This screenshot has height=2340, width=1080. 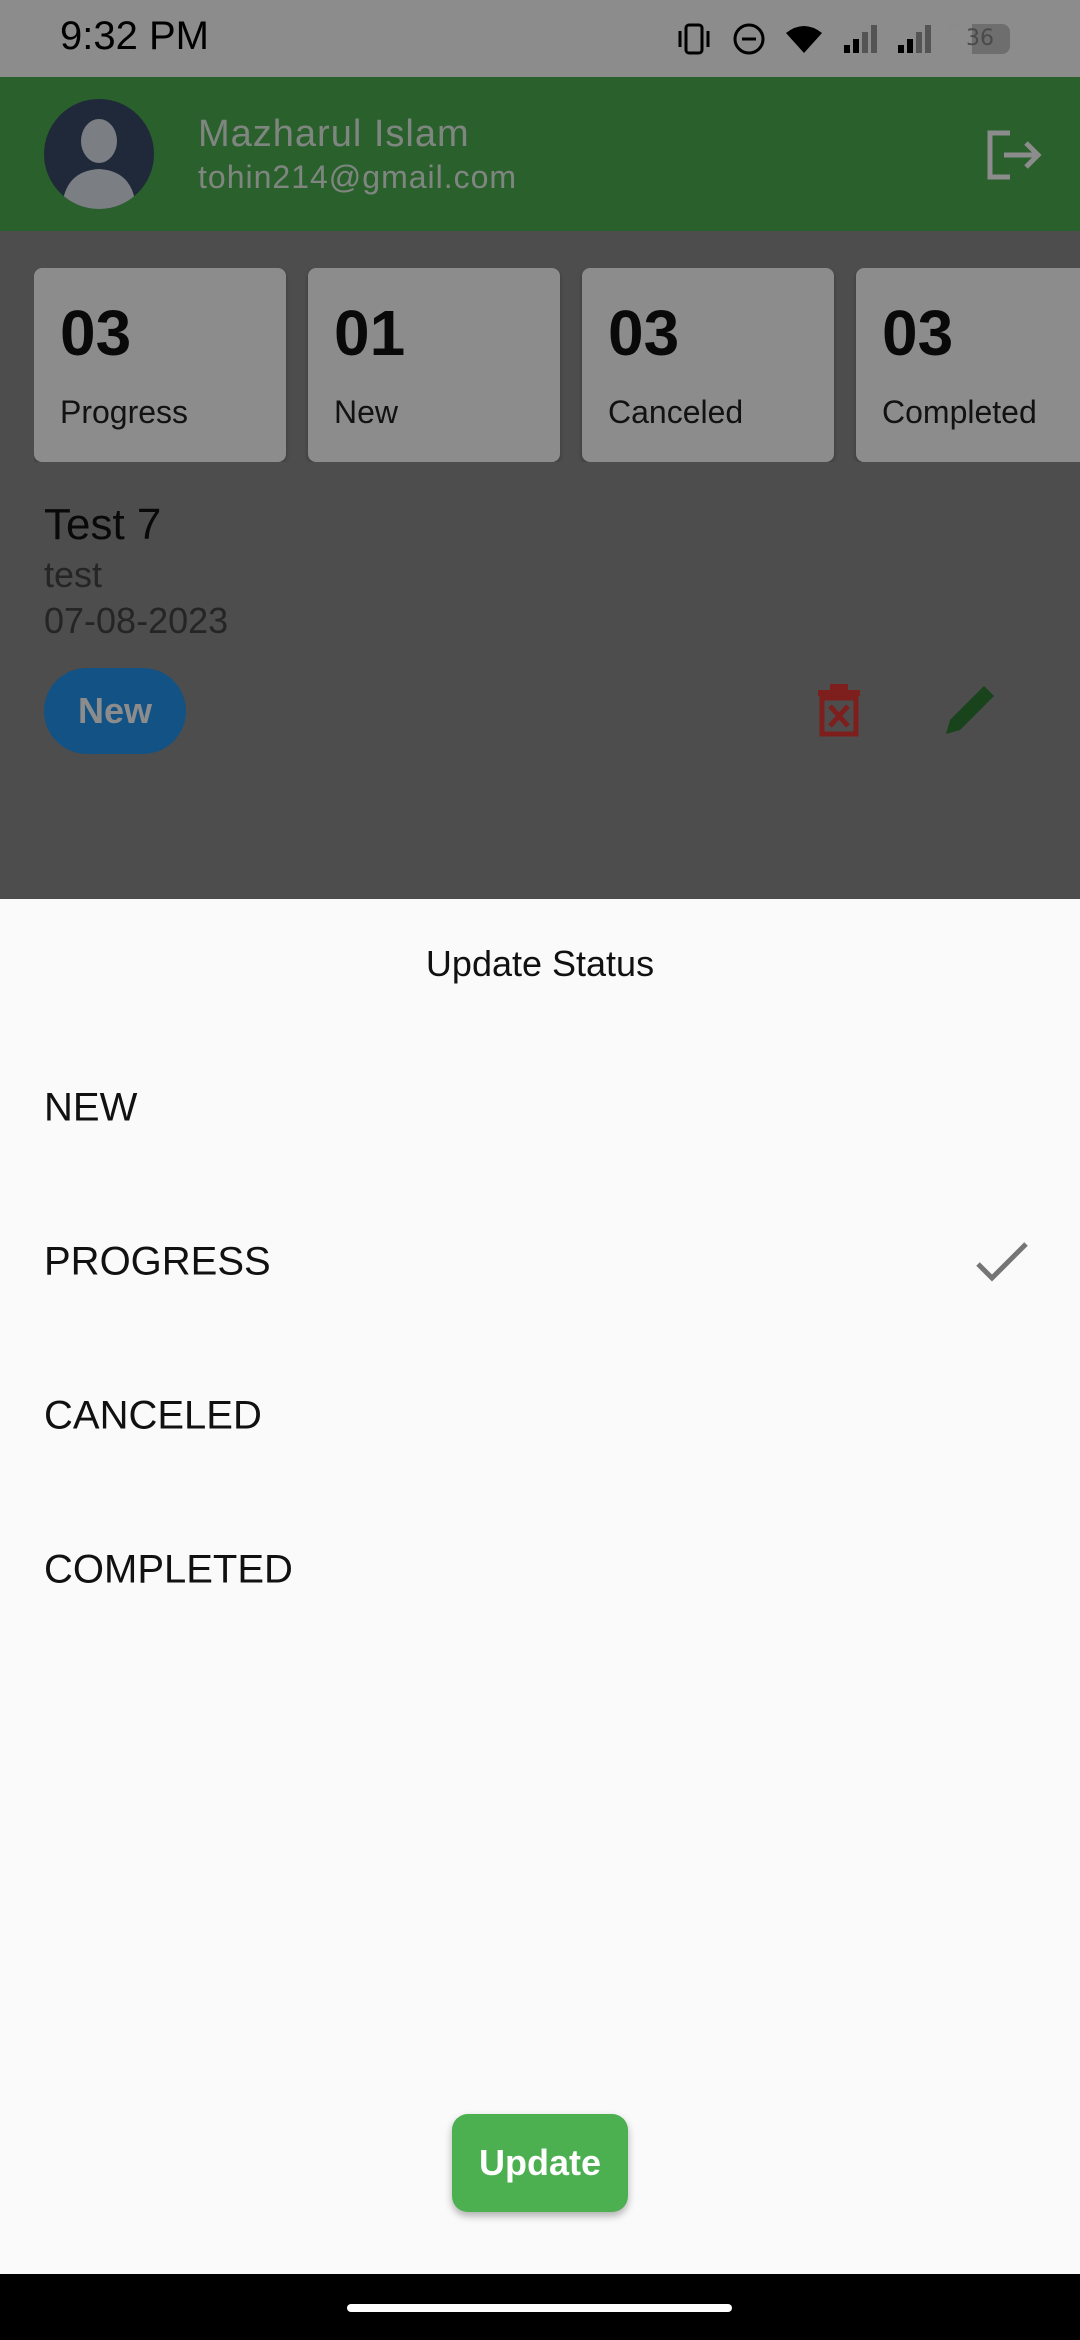 I want to click on status-option-label: NEW, so click(x=91, y=1107).